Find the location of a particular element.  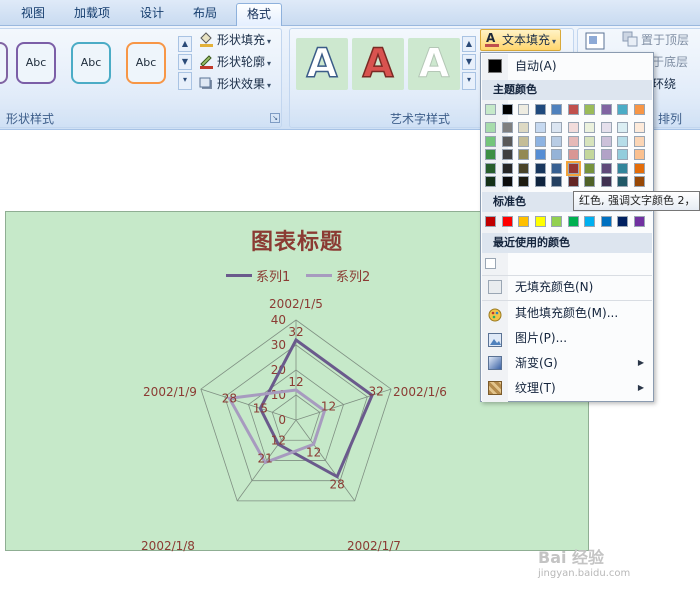

shape-effects-button: 形状效果 ▾ is located at coordinates (234, 84).